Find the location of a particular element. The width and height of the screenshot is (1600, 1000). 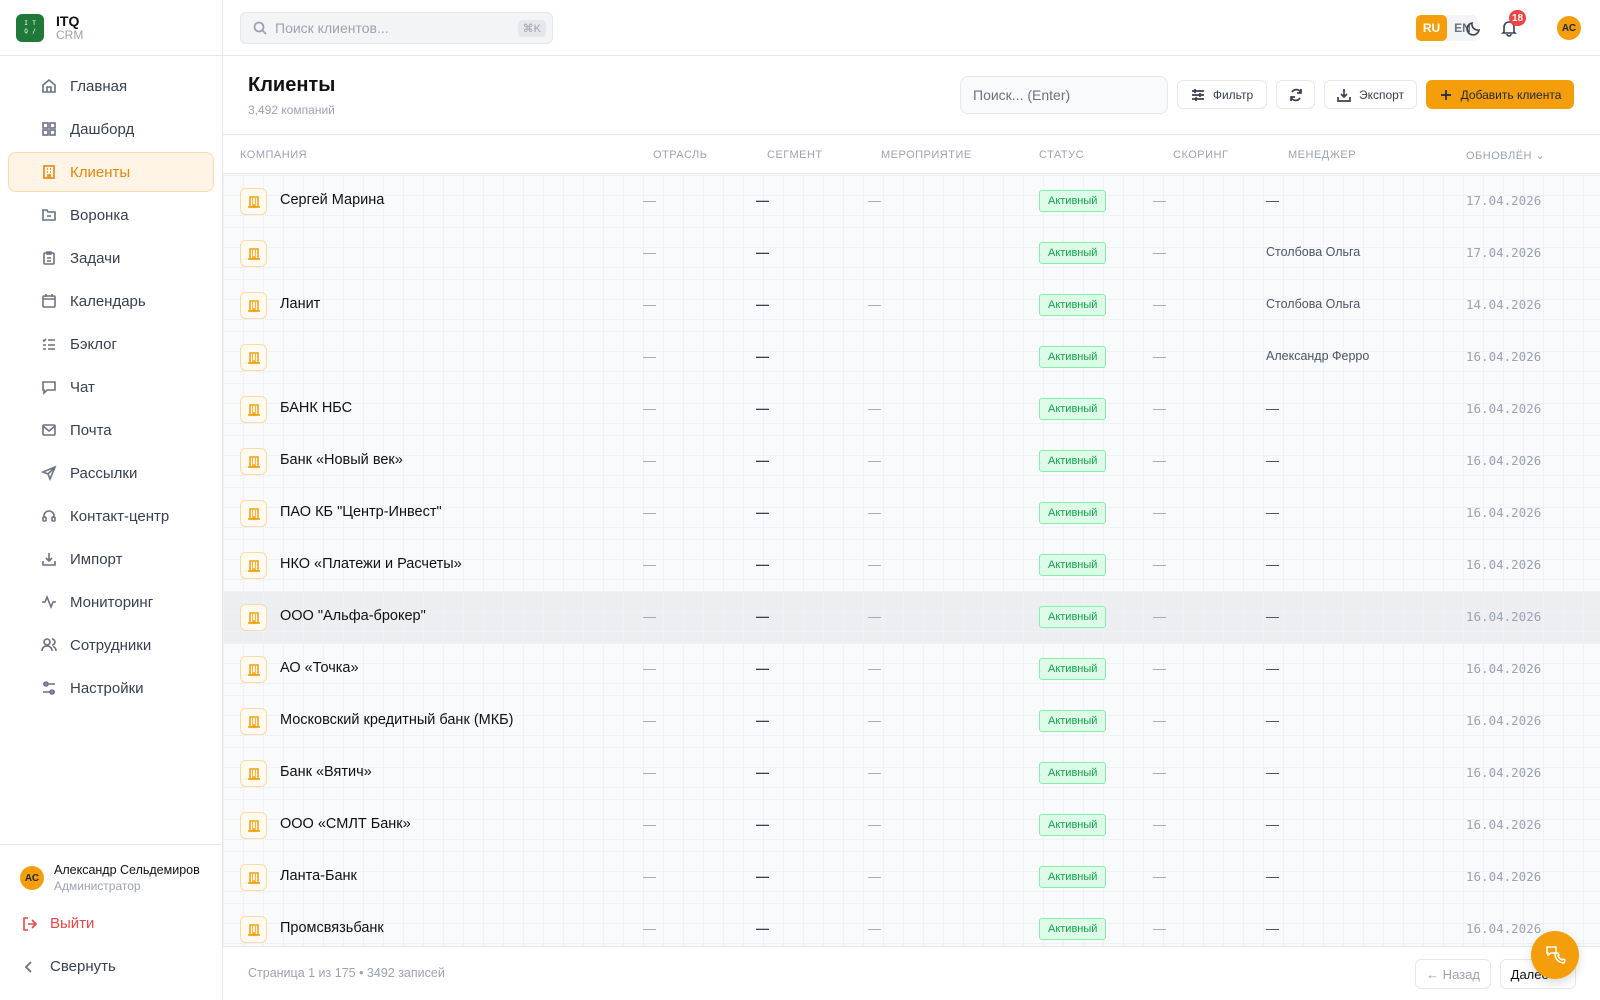

page-info: Страница 1 из 175 • 3492 записей is located at coordinates (346, 973).